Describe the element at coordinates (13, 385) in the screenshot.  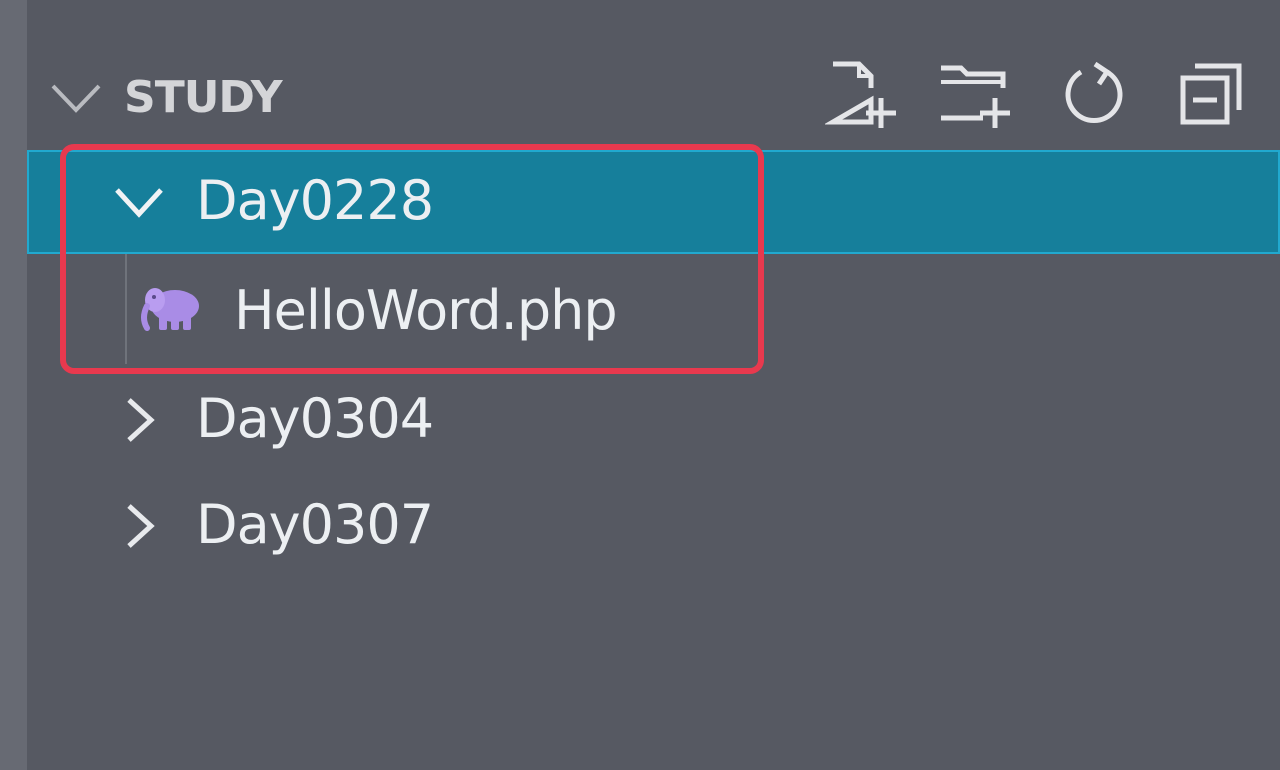
I see `activity-bar-edge` at that location.